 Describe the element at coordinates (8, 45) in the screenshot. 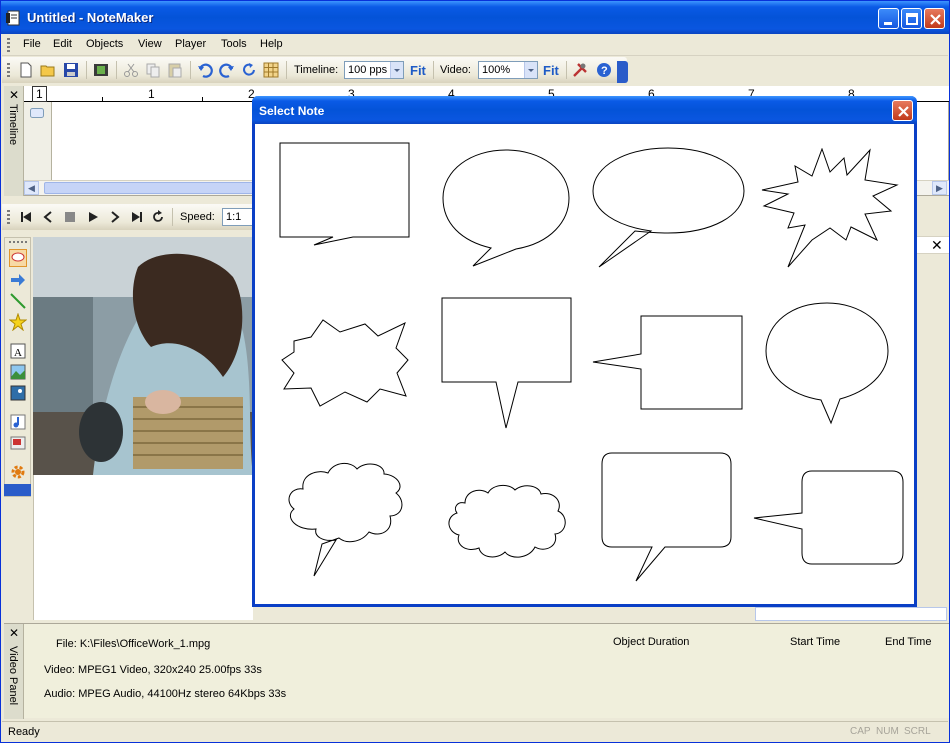

I see `menu-grip` at that location.